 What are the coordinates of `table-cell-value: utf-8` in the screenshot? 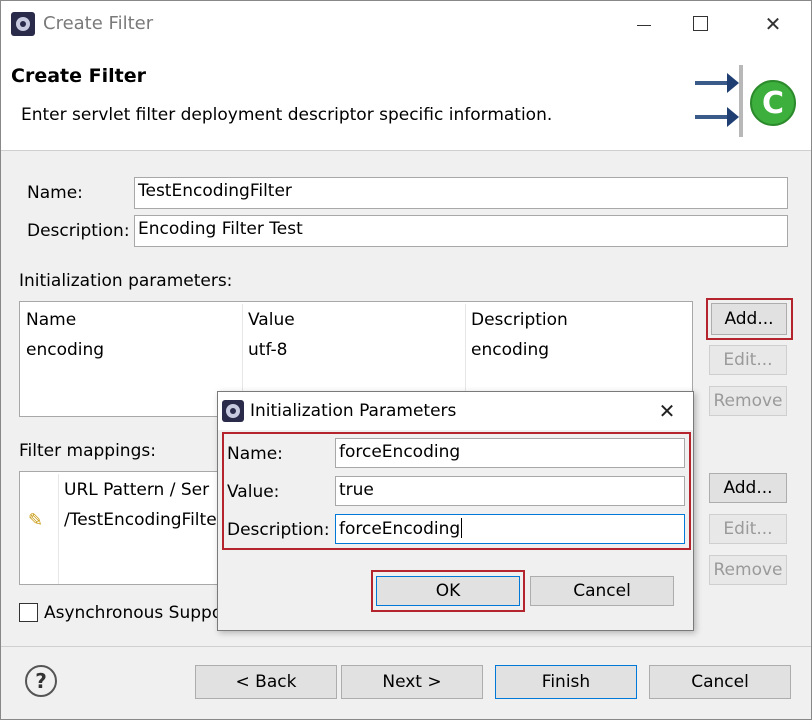 It's located at (267, 350).